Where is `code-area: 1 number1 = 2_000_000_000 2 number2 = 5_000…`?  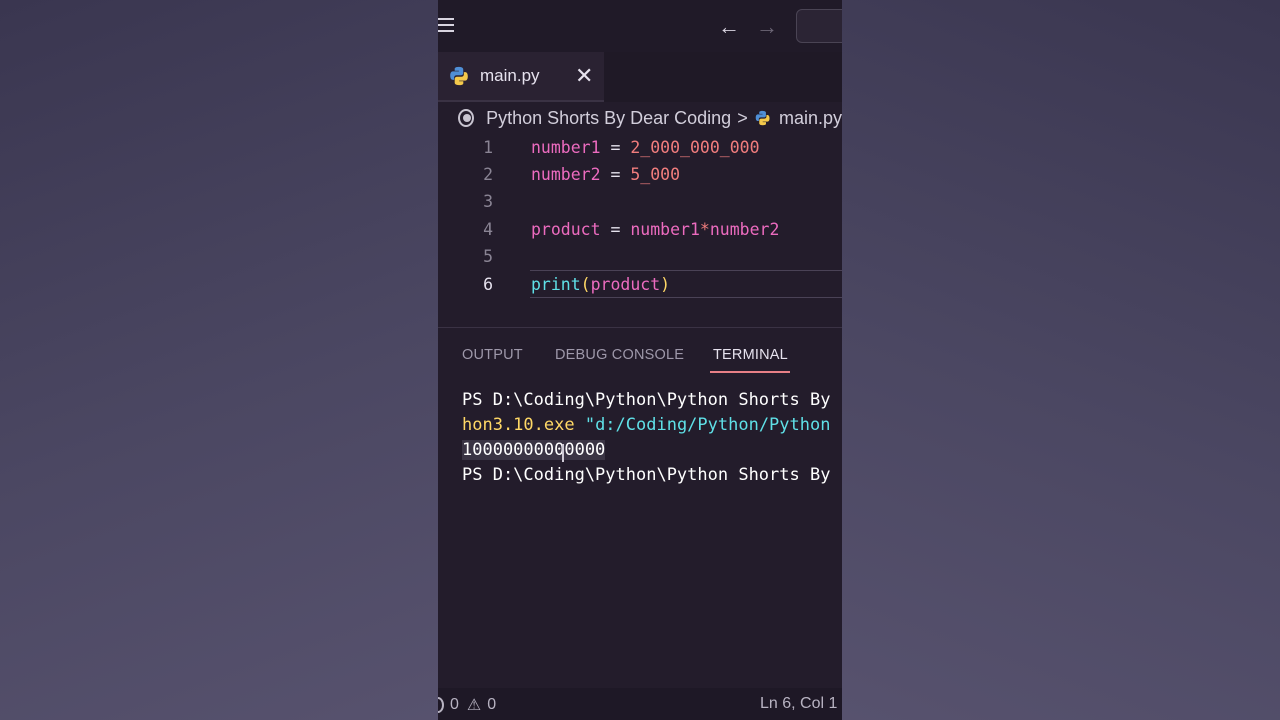 code-area: 1 number1 = 2_000_000_000 2 number2 = 5_000… is located at coordinates (640, 229).